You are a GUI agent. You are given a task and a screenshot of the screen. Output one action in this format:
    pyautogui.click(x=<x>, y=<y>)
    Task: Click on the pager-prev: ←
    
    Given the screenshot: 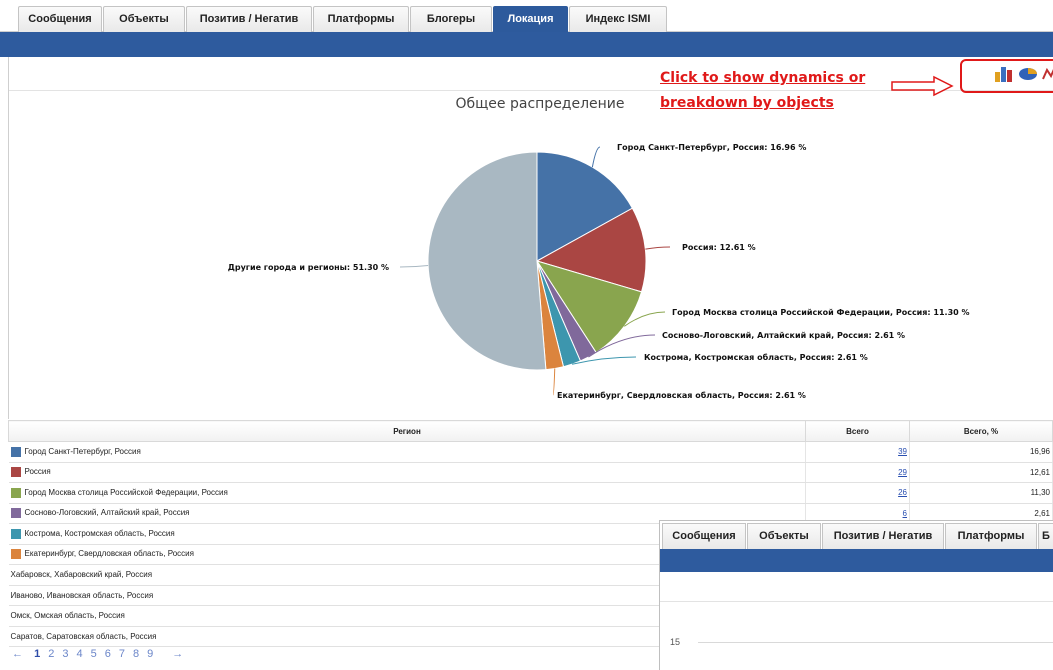 What is the action you would take?
    pyautogui.click(x=17, y=654)
    